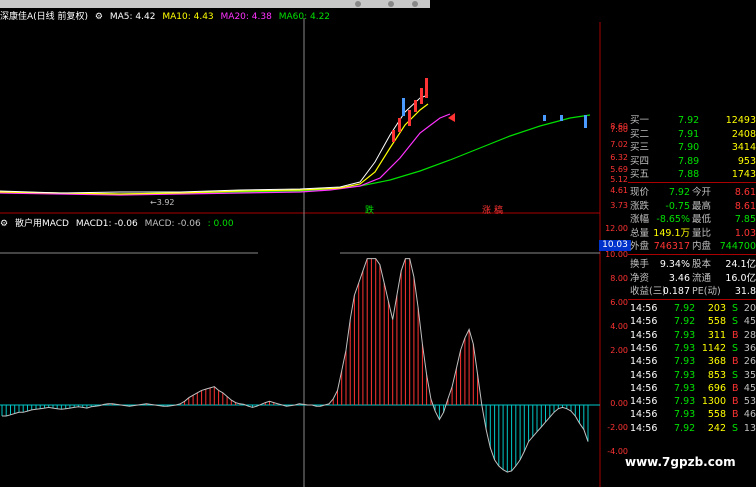 The image size is (756, 487). What do you see at coordinates (370, 211) in the screenshot?
I see `signal-label-down: 跌` at bounding box center [370, 211].